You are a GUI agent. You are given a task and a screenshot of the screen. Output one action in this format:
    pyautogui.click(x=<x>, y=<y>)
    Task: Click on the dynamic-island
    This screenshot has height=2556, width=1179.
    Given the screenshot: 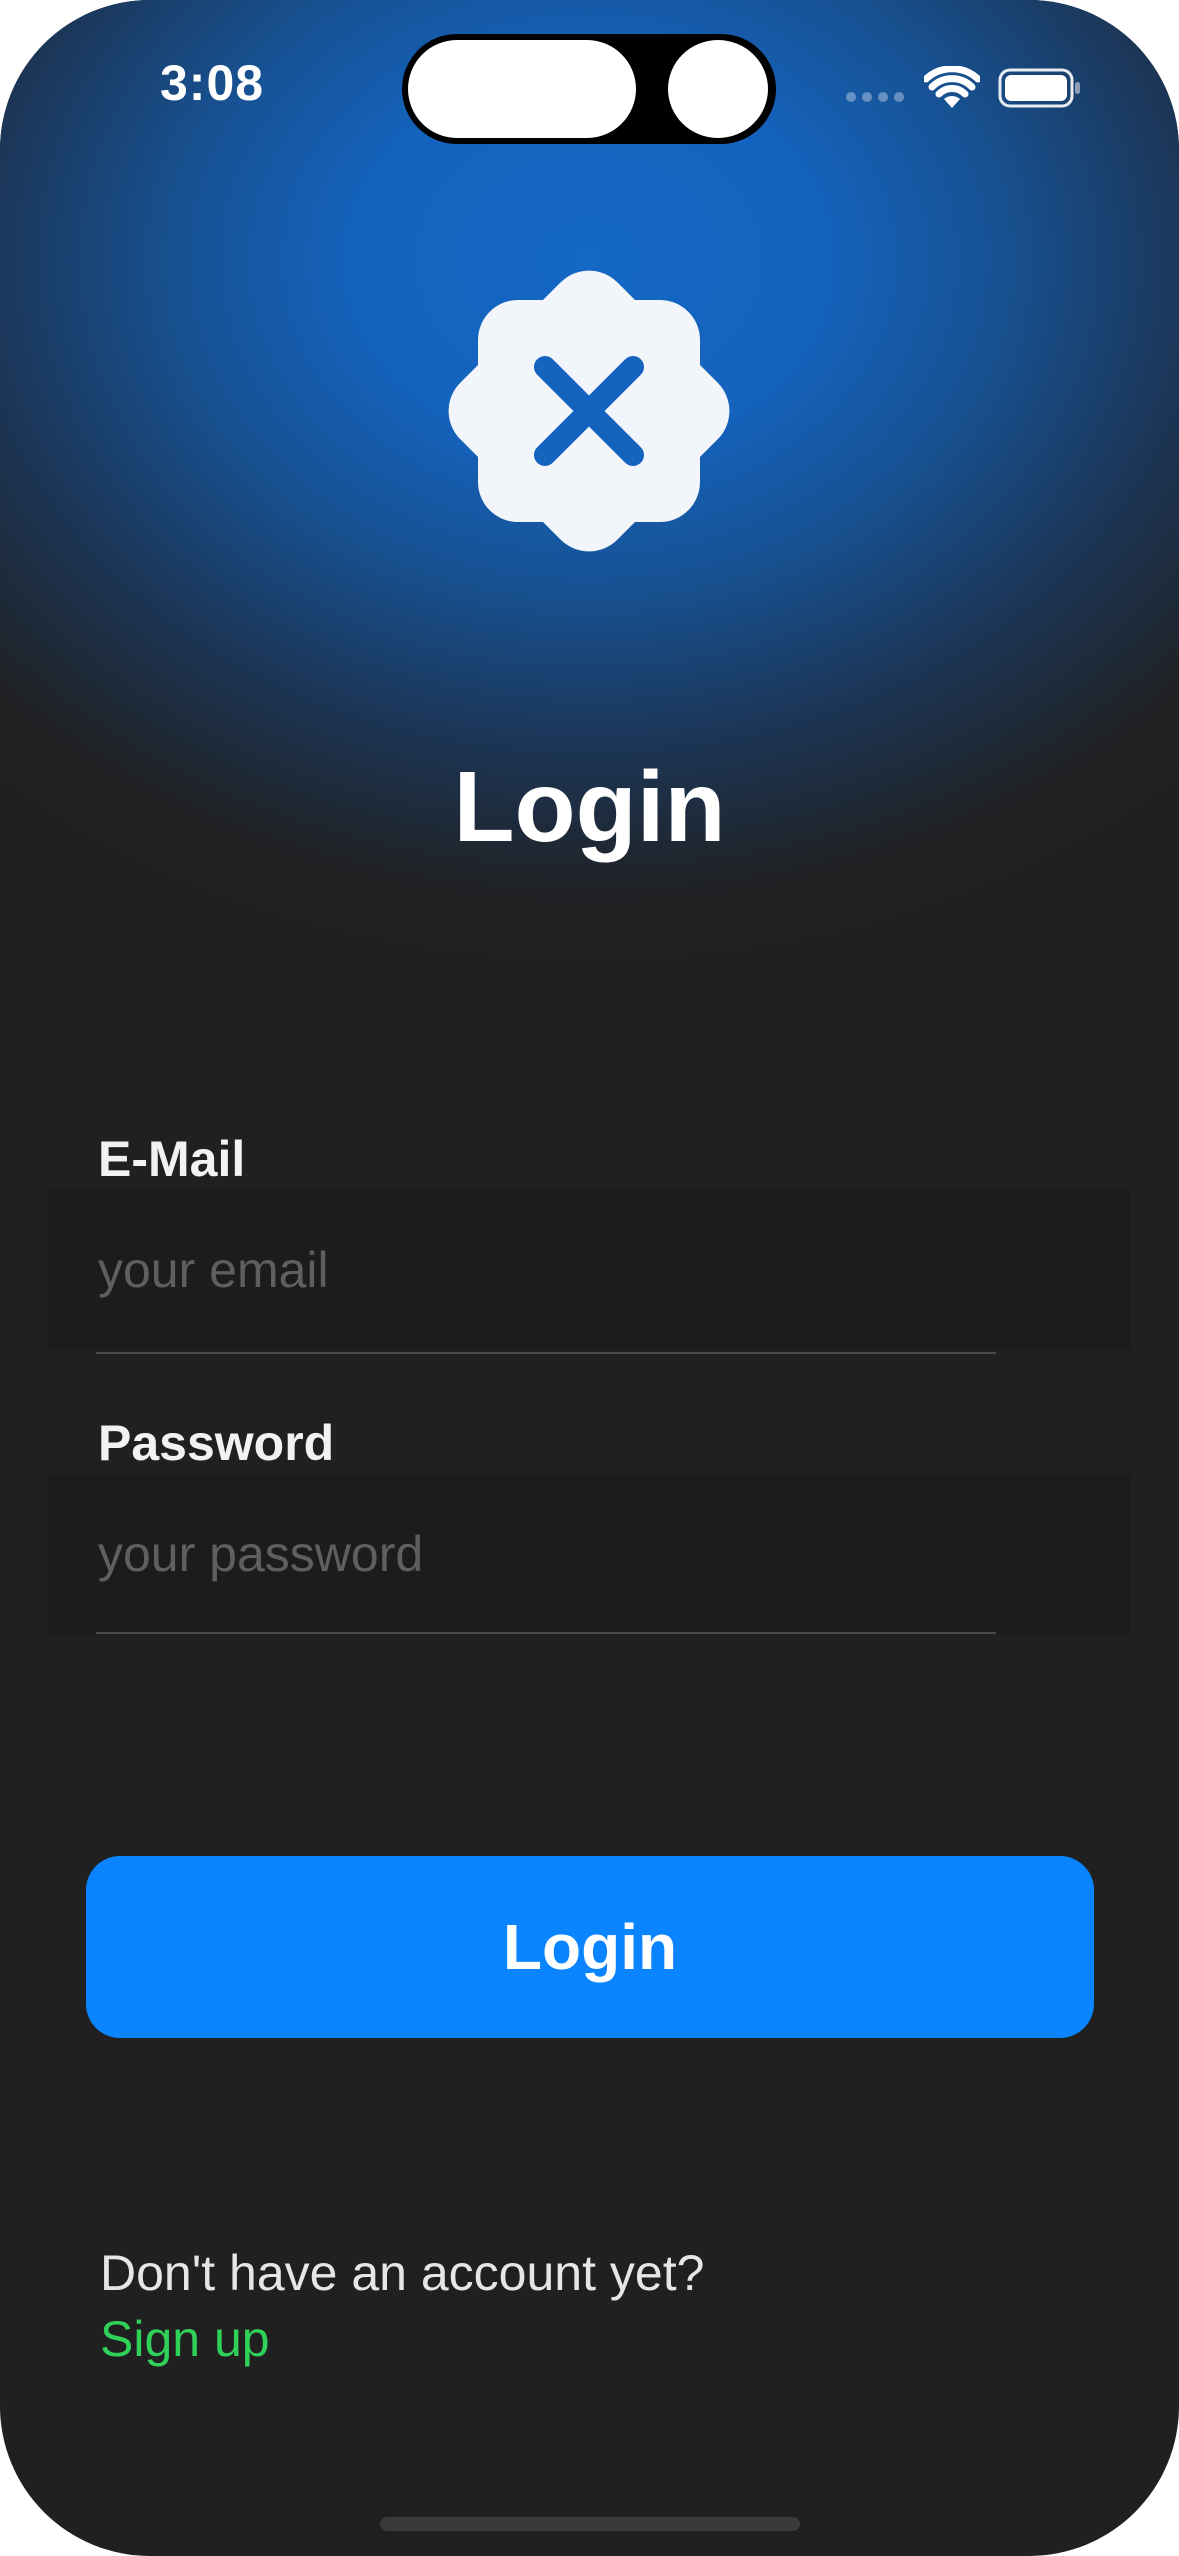 What is the action you would take?
    pyautogui.click(x=589, y=89)
    